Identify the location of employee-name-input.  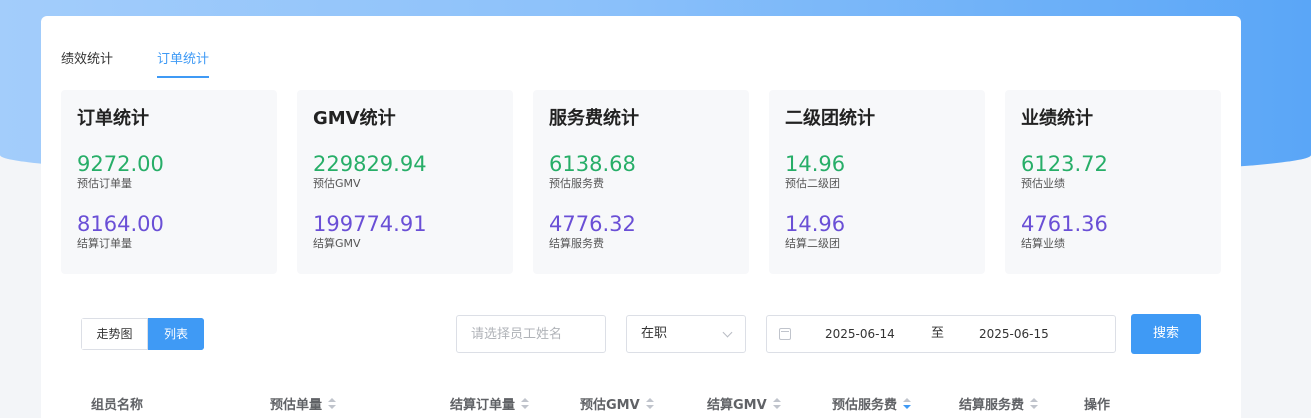
(531, 334).